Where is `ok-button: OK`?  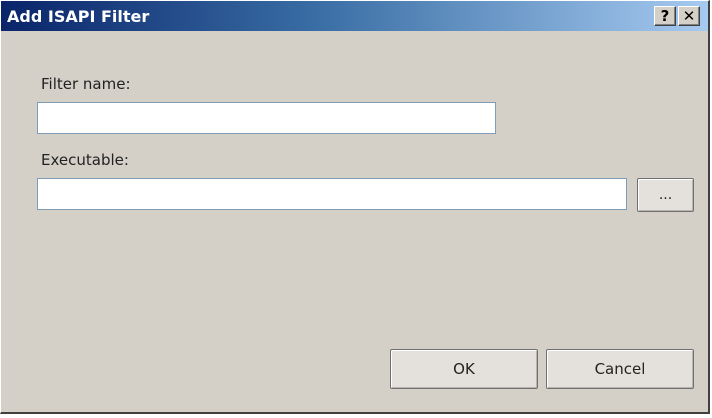 ok-button: OK is located at coordinates (464, 369).